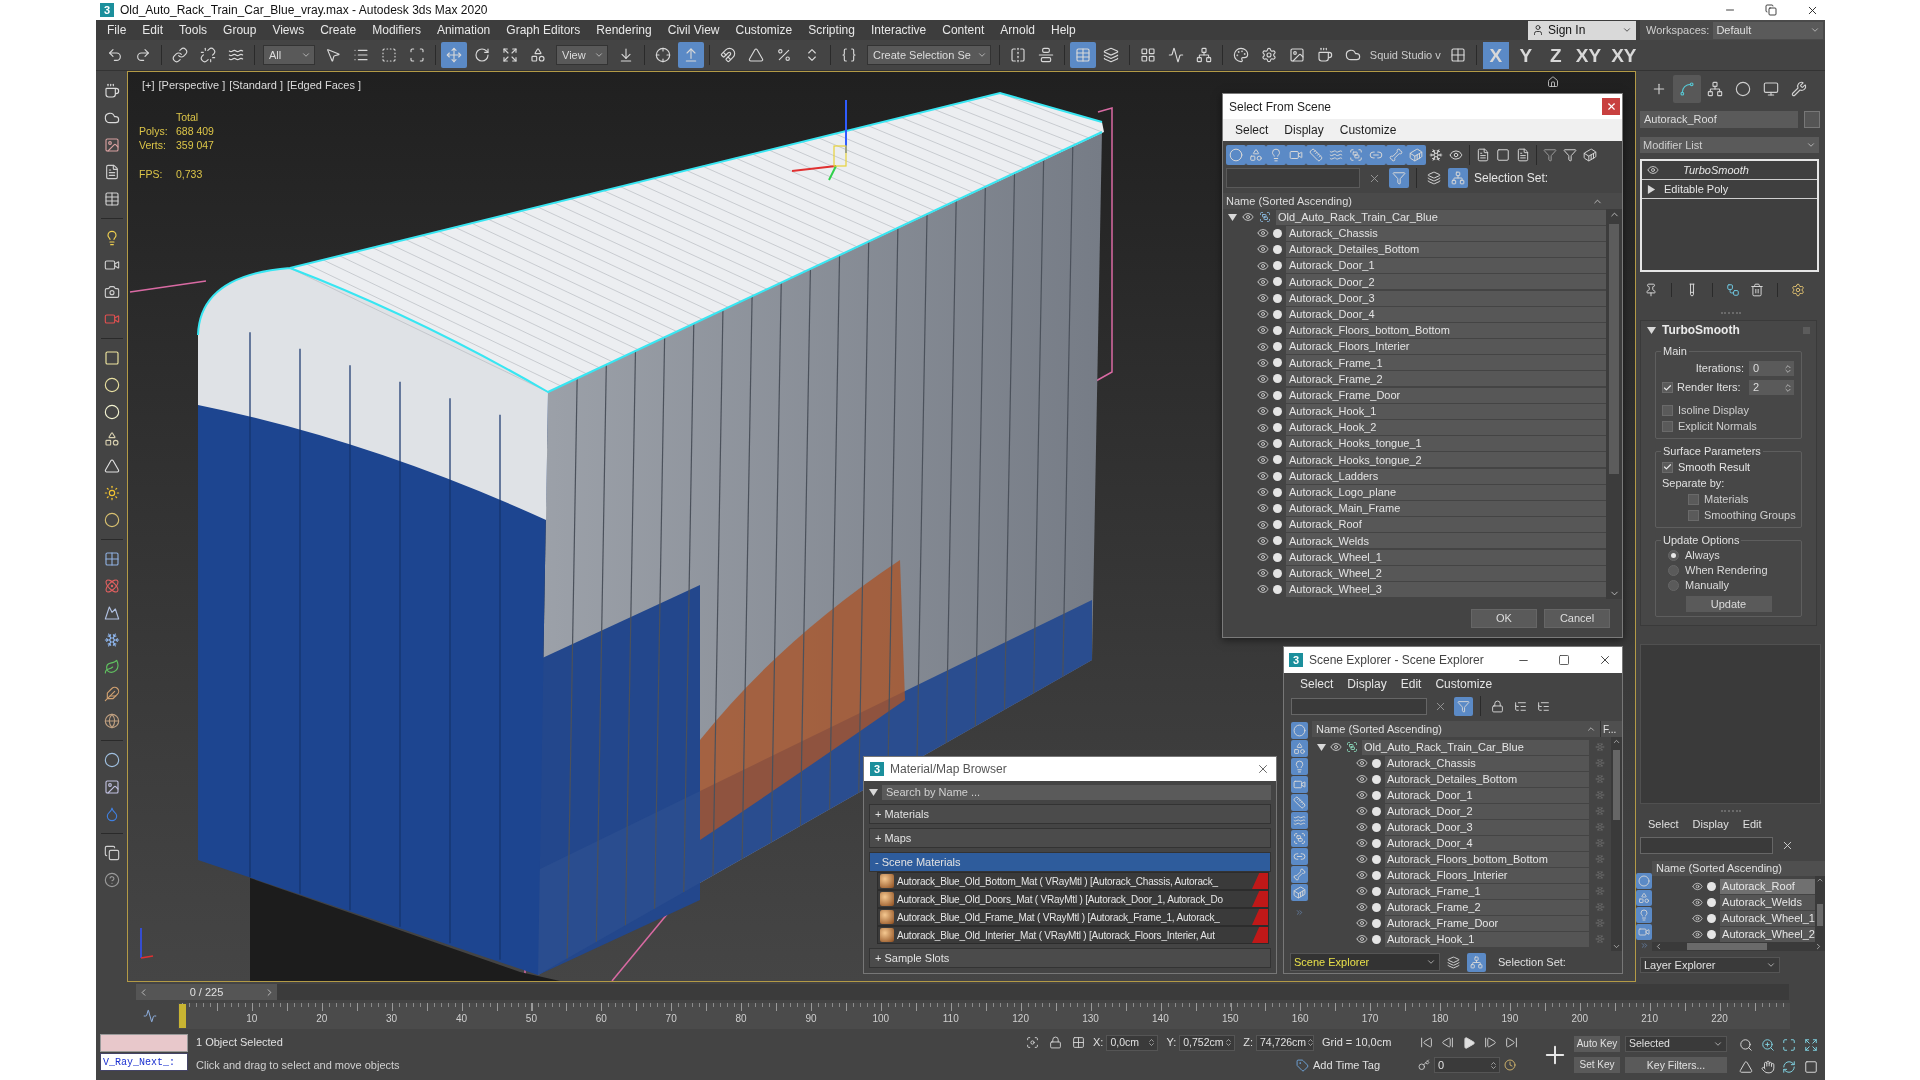  Describe the element at coordinates (1771, 10) in the screenshot. I see `restore-icon` at that location.